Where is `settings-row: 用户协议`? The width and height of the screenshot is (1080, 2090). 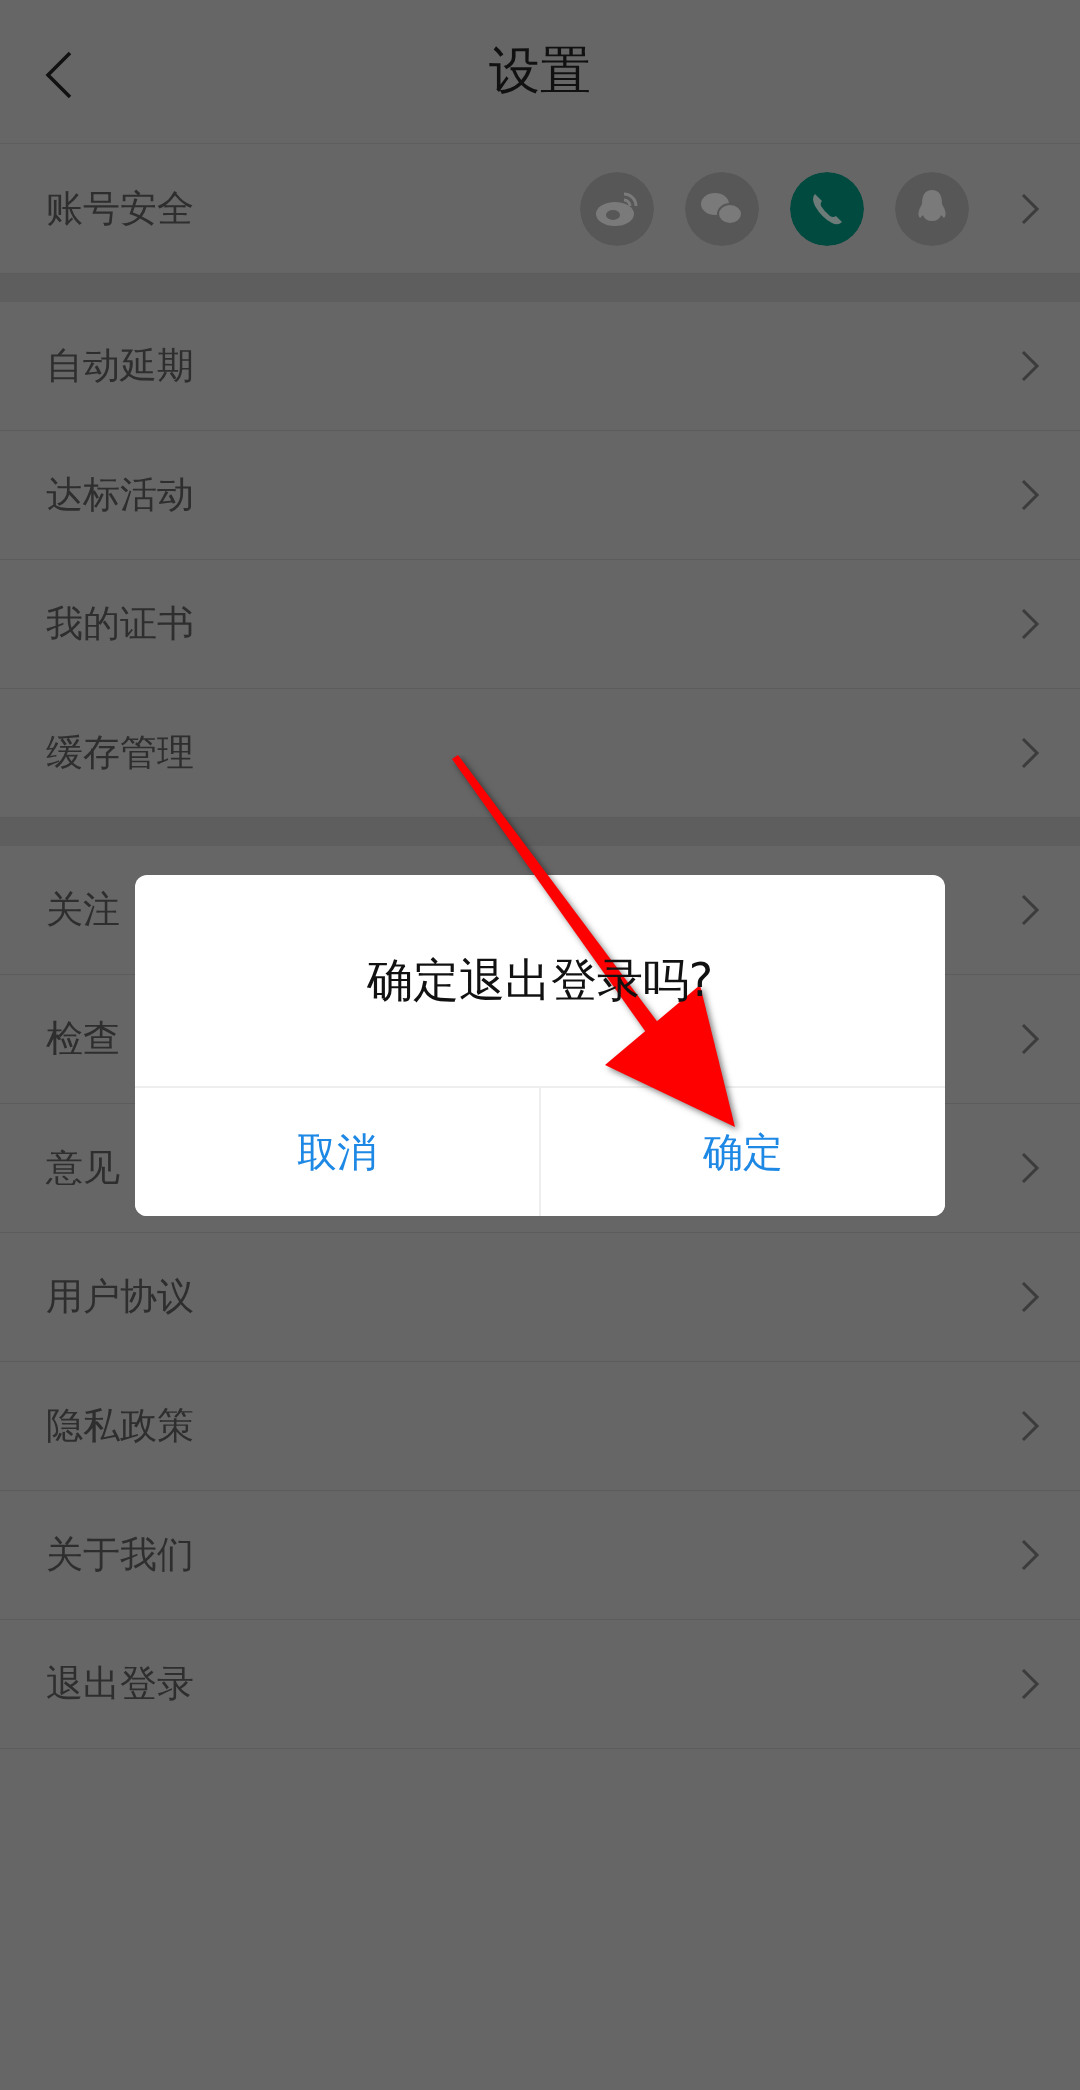 settings-row: 用户协议 is located at coordinates (540, 1297).